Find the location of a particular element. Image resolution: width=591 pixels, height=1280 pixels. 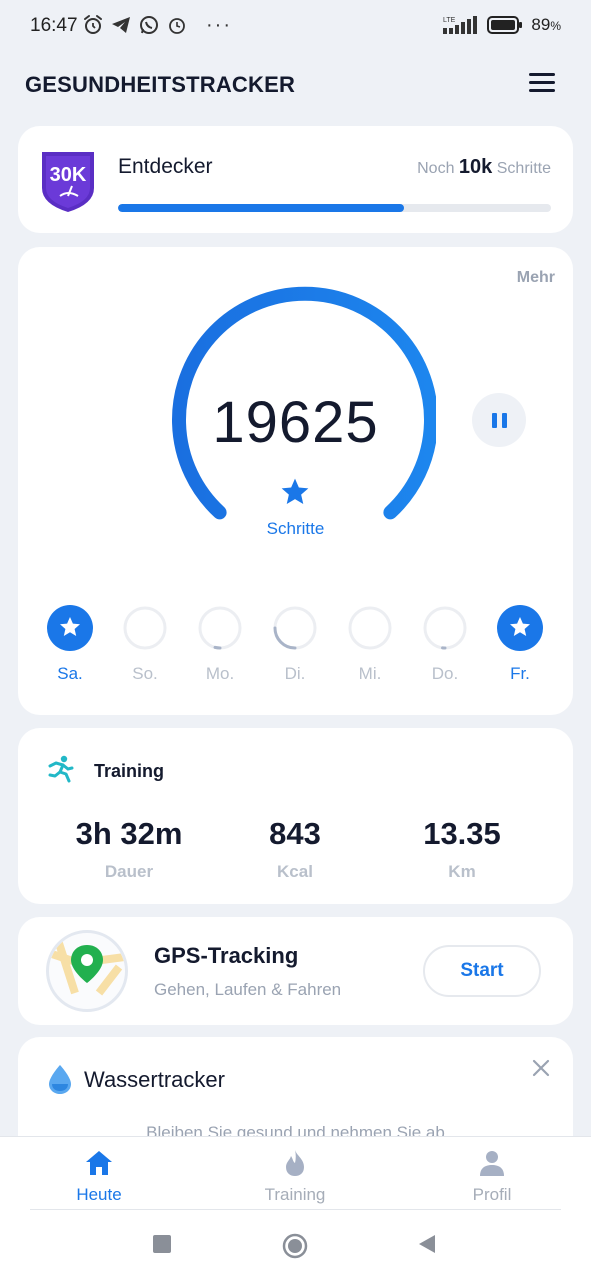

day-item: Sa. is located at coordinates (70, 644).